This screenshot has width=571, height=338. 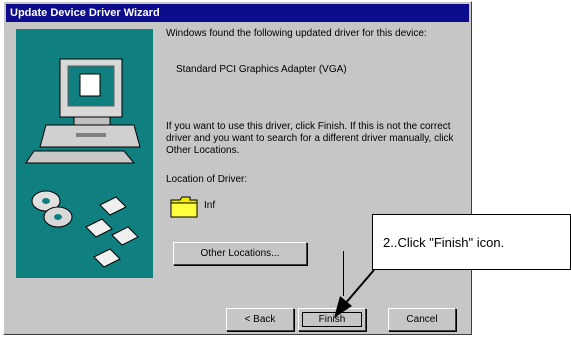 I want to click on title-bar: Update Device Driver Wizard, so click(x=237, y=13).